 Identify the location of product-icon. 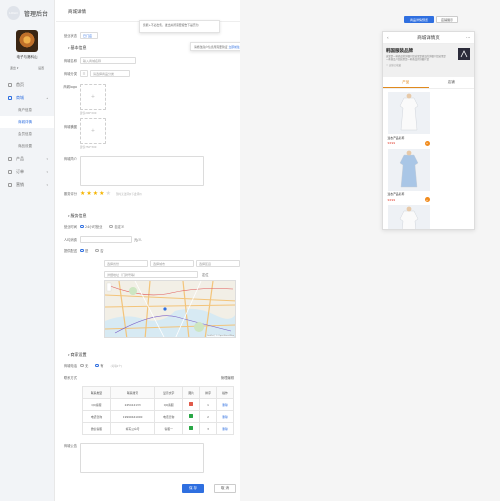
(10, 158).